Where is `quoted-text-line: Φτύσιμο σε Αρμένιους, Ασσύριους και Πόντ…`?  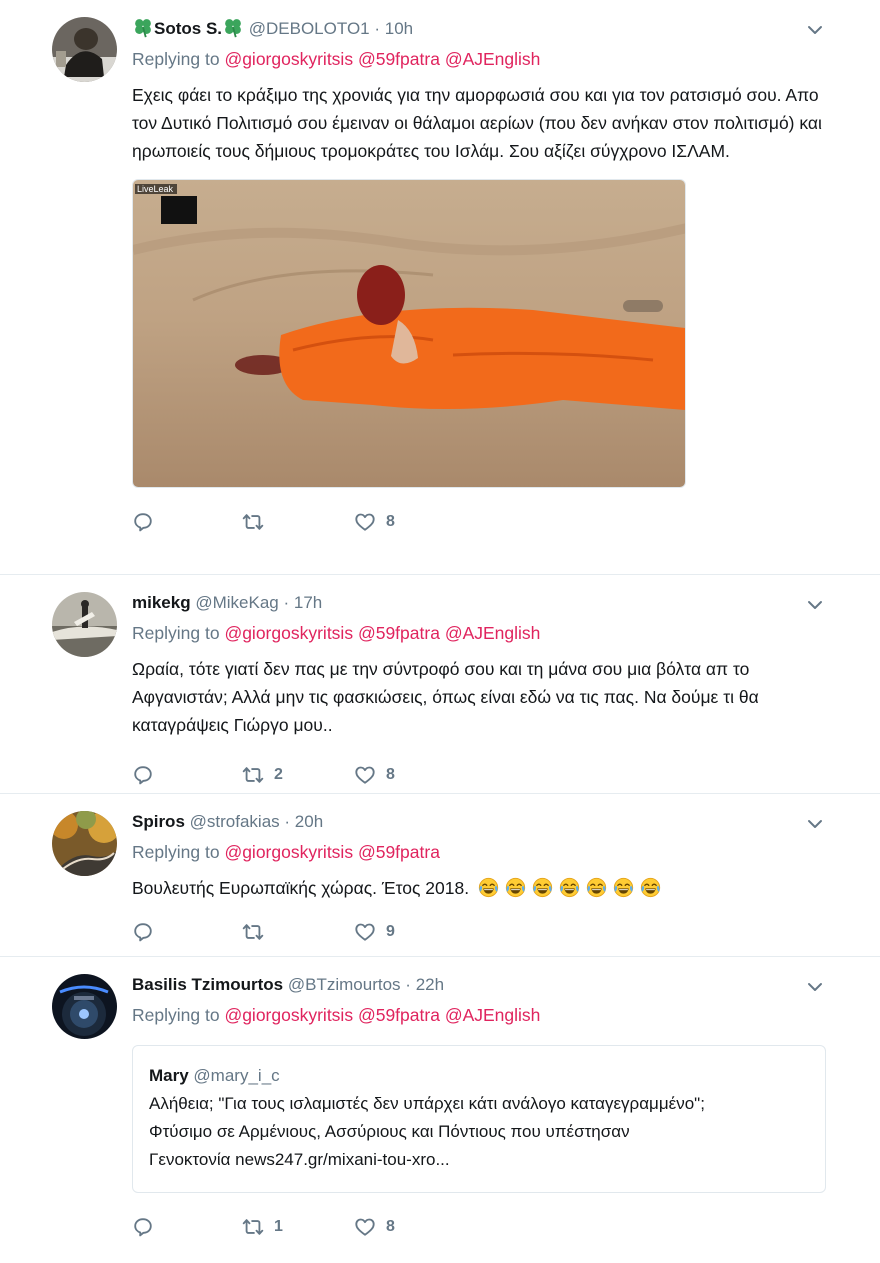 quoted-text-line: Φτύσιμο σε Αρμένιους, Ασσύριους και Πόντ… is located at coordinates (389, 1131).